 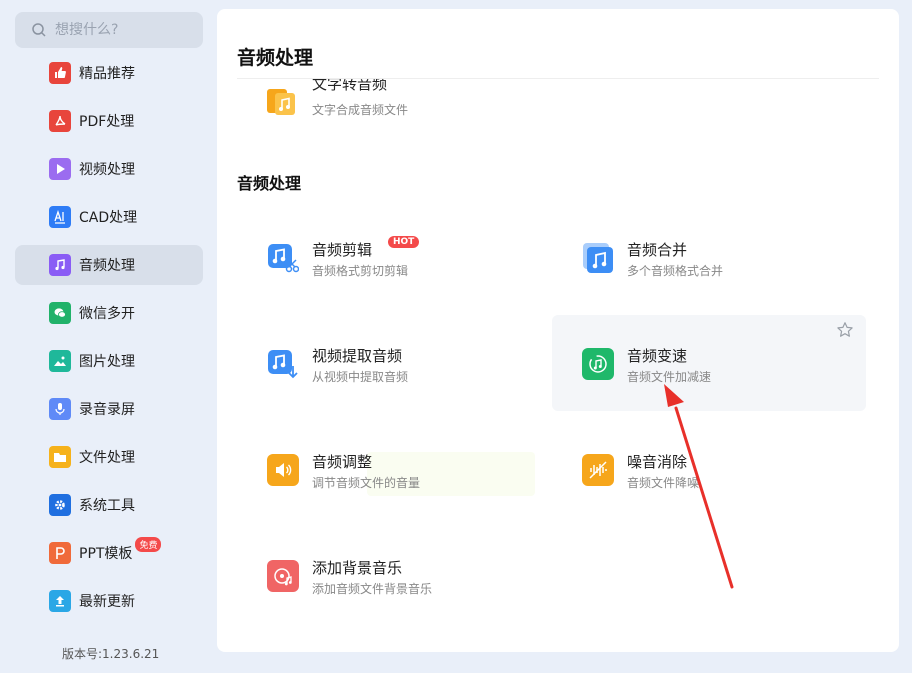 What do you see at coordinates (60, 601) in the screenshot?
I see `upload-icon` at bounding box center [60, 601].